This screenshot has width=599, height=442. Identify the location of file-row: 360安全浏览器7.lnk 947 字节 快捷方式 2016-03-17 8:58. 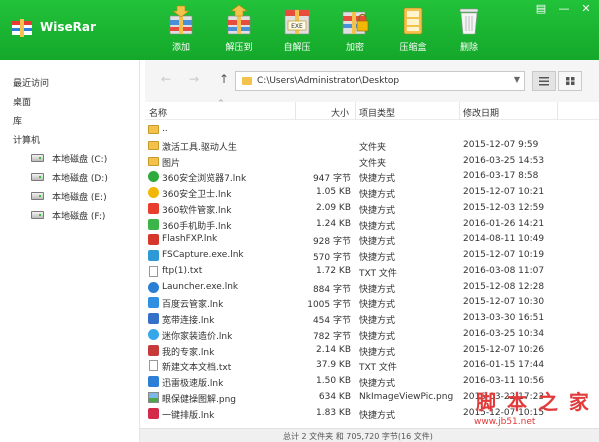
(372, 177).